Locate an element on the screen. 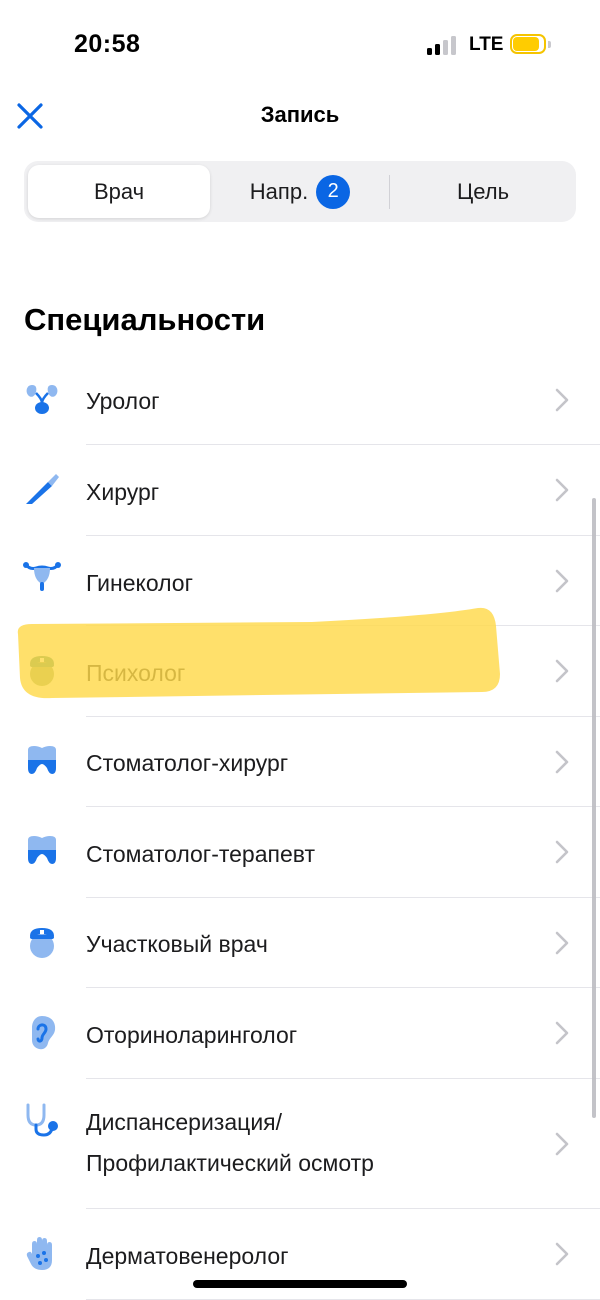  kidney-icon is located at coordinates (42, 399).